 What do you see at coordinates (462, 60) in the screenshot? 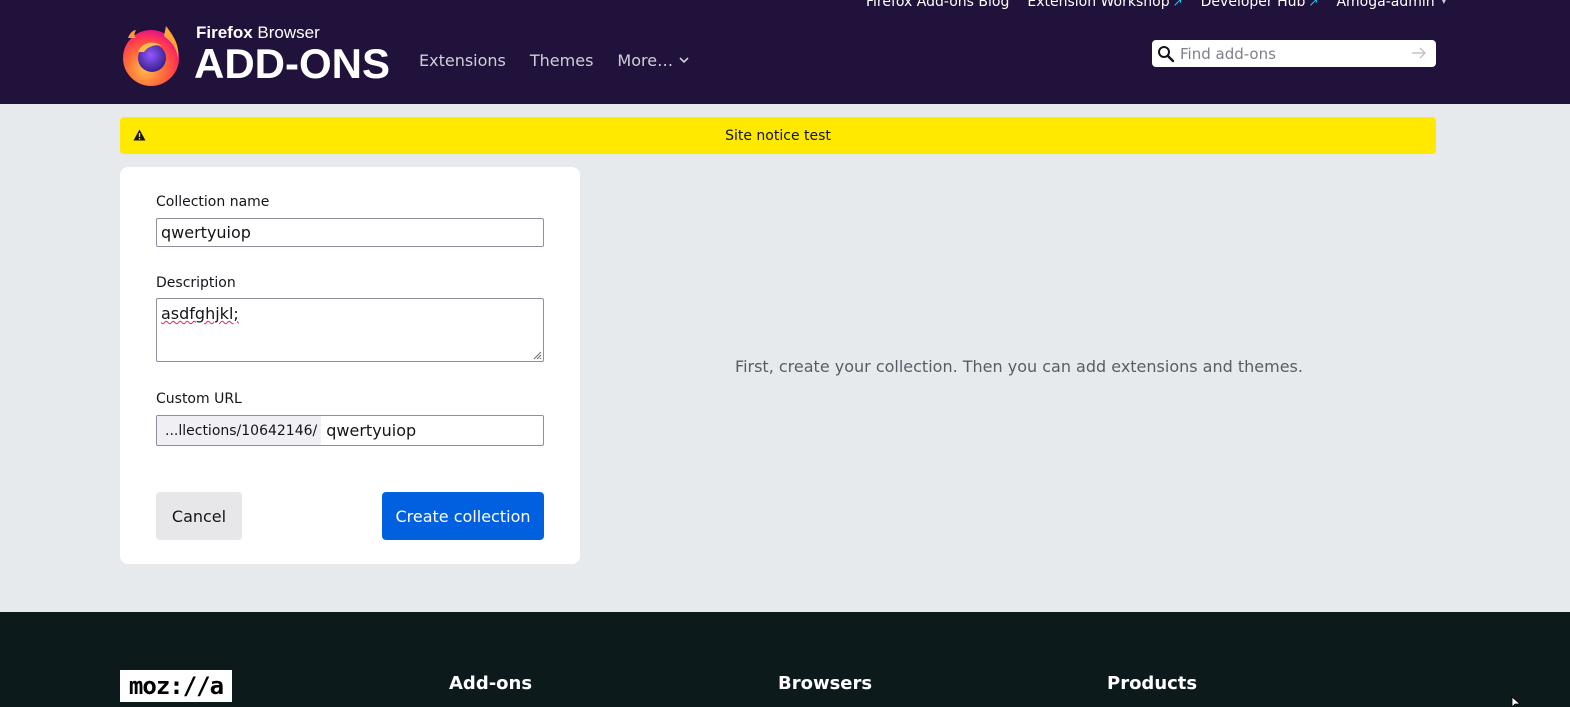
I see `nav-extensions: Extensions` at bounding box center [462, 60].